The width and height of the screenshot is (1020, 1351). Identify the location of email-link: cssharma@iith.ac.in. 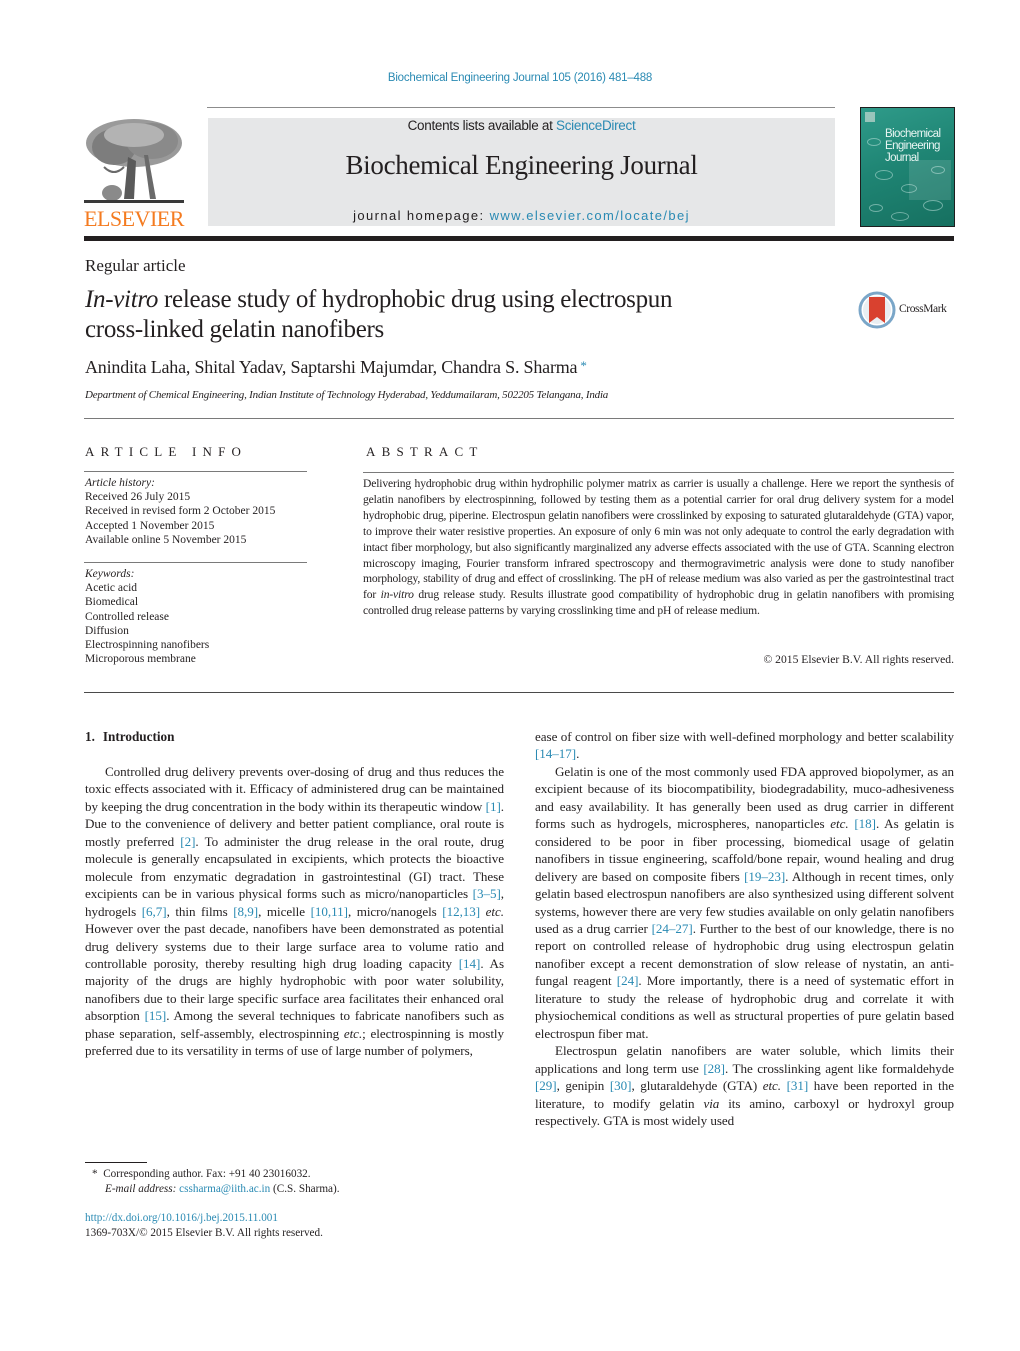
(224, 1189).